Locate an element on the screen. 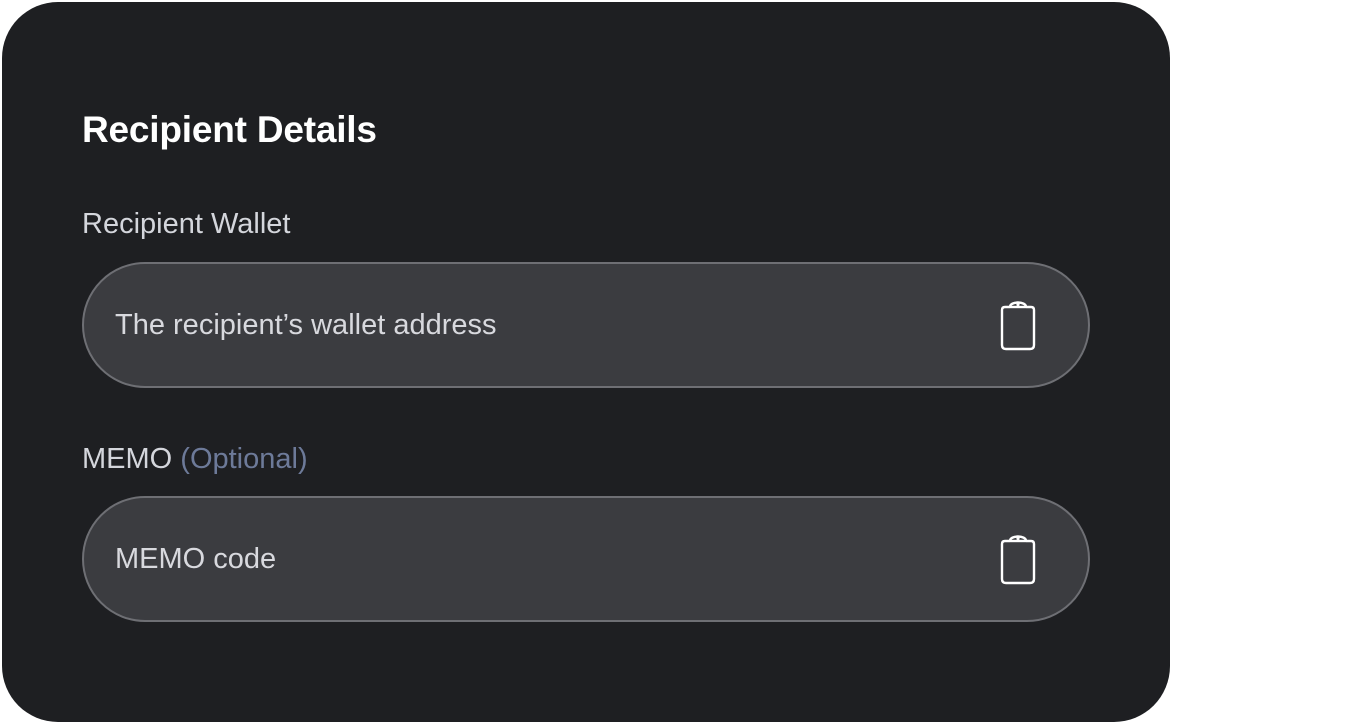  recipient-wallet-input is located at coordinates (555, 325).